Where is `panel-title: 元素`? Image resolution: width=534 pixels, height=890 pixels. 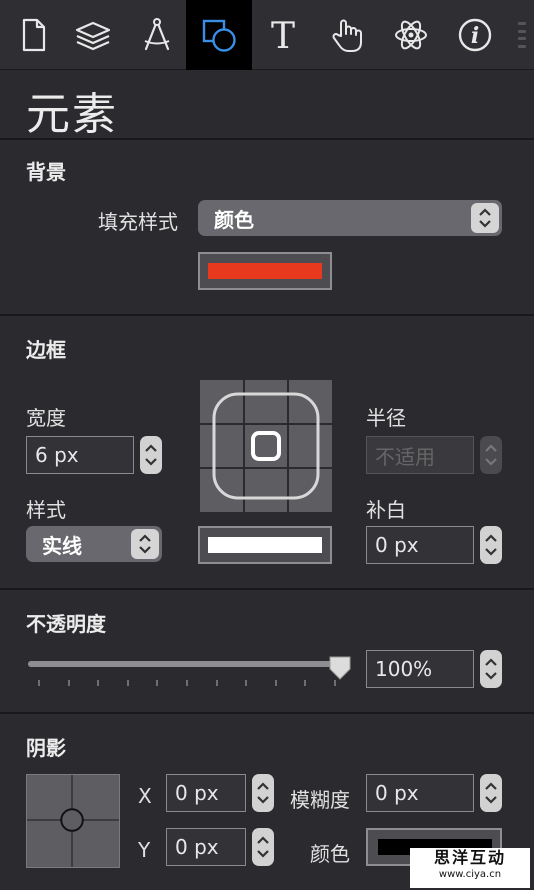
panel-title: 元素 is located at coordinates (72, 114).